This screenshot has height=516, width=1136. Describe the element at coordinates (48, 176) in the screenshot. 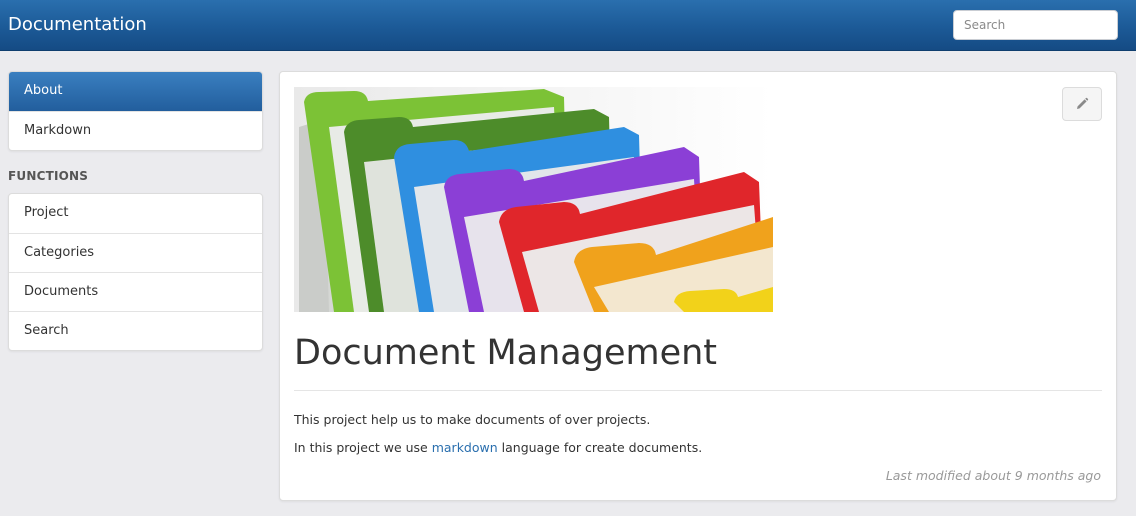

I see `functions-section-title: FUNCTIONS` at that location.